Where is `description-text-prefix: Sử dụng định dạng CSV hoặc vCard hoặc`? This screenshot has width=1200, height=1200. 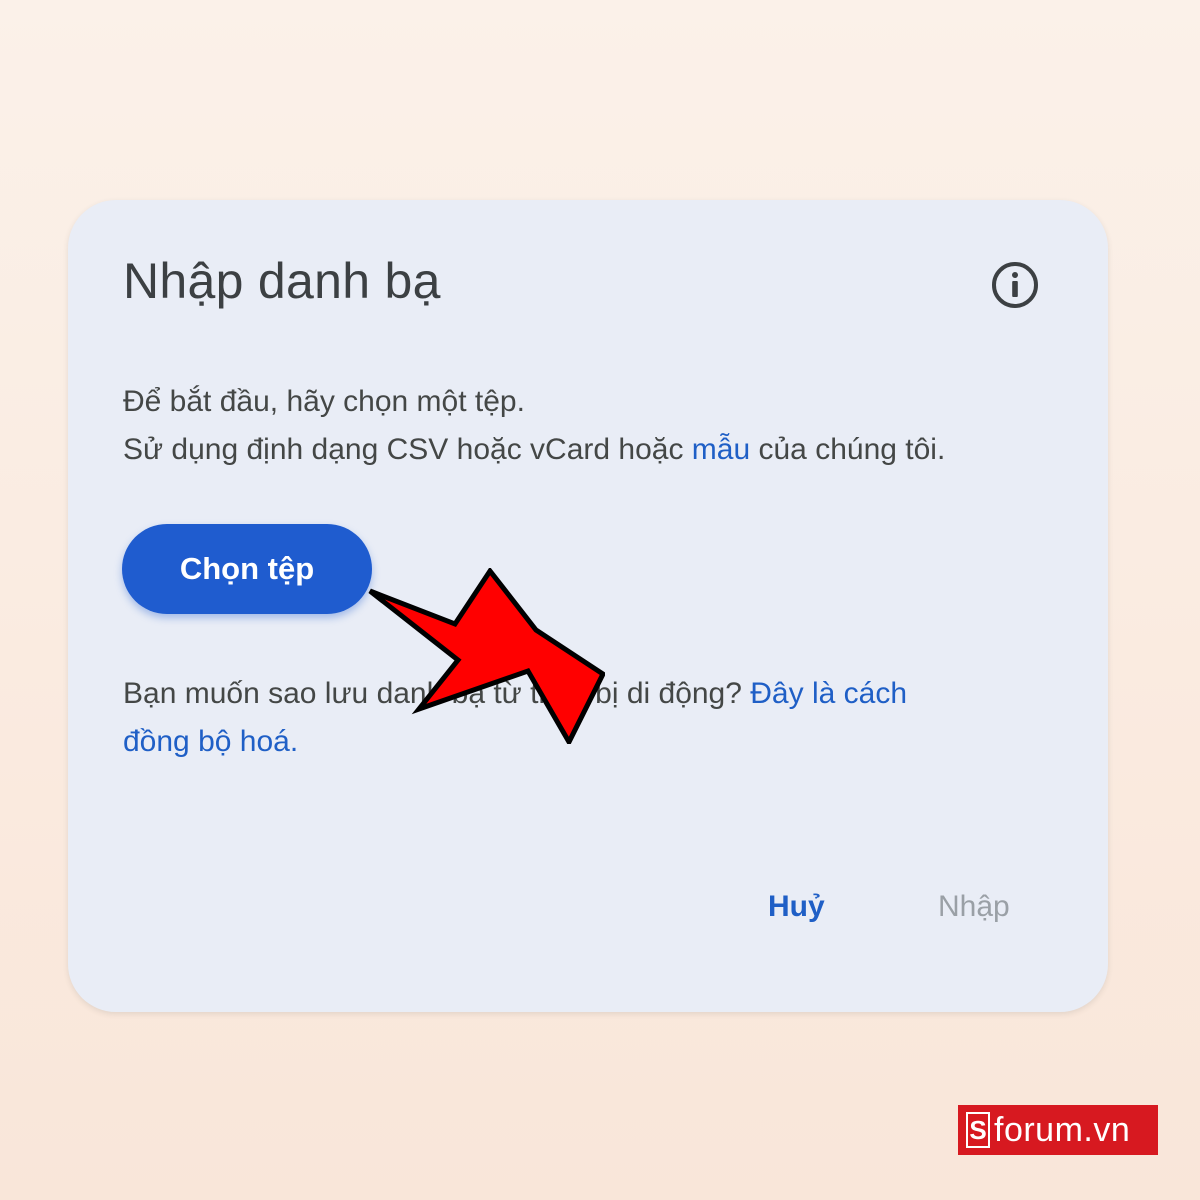 description-text-prefix: Sử dụng định dạng CSV hoặc vCard hoặc is located at coordinates (407, 449).